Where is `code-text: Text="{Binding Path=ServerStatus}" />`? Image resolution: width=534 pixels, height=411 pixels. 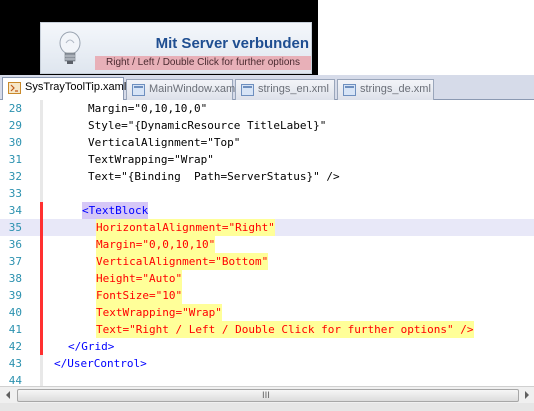
code-text: Text="{Binding Path=ServerStatus}" /> is located at coordinates (214, 176).